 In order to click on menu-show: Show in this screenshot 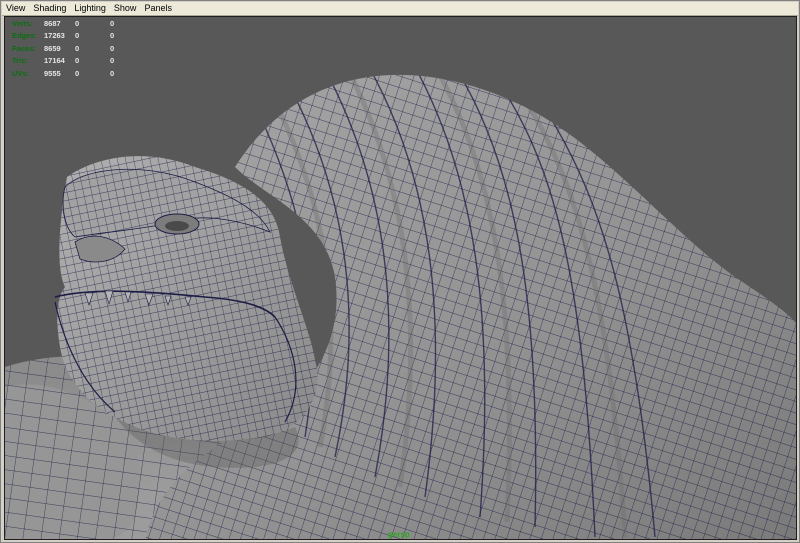, I will do `click(125, 8)`.